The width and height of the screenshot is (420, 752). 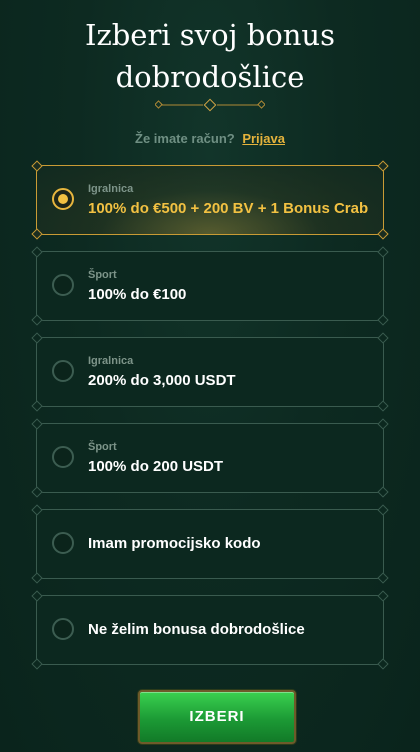 I want to click on login-prompt: Že imate račun? Prijava, so click(x=210, y=138).